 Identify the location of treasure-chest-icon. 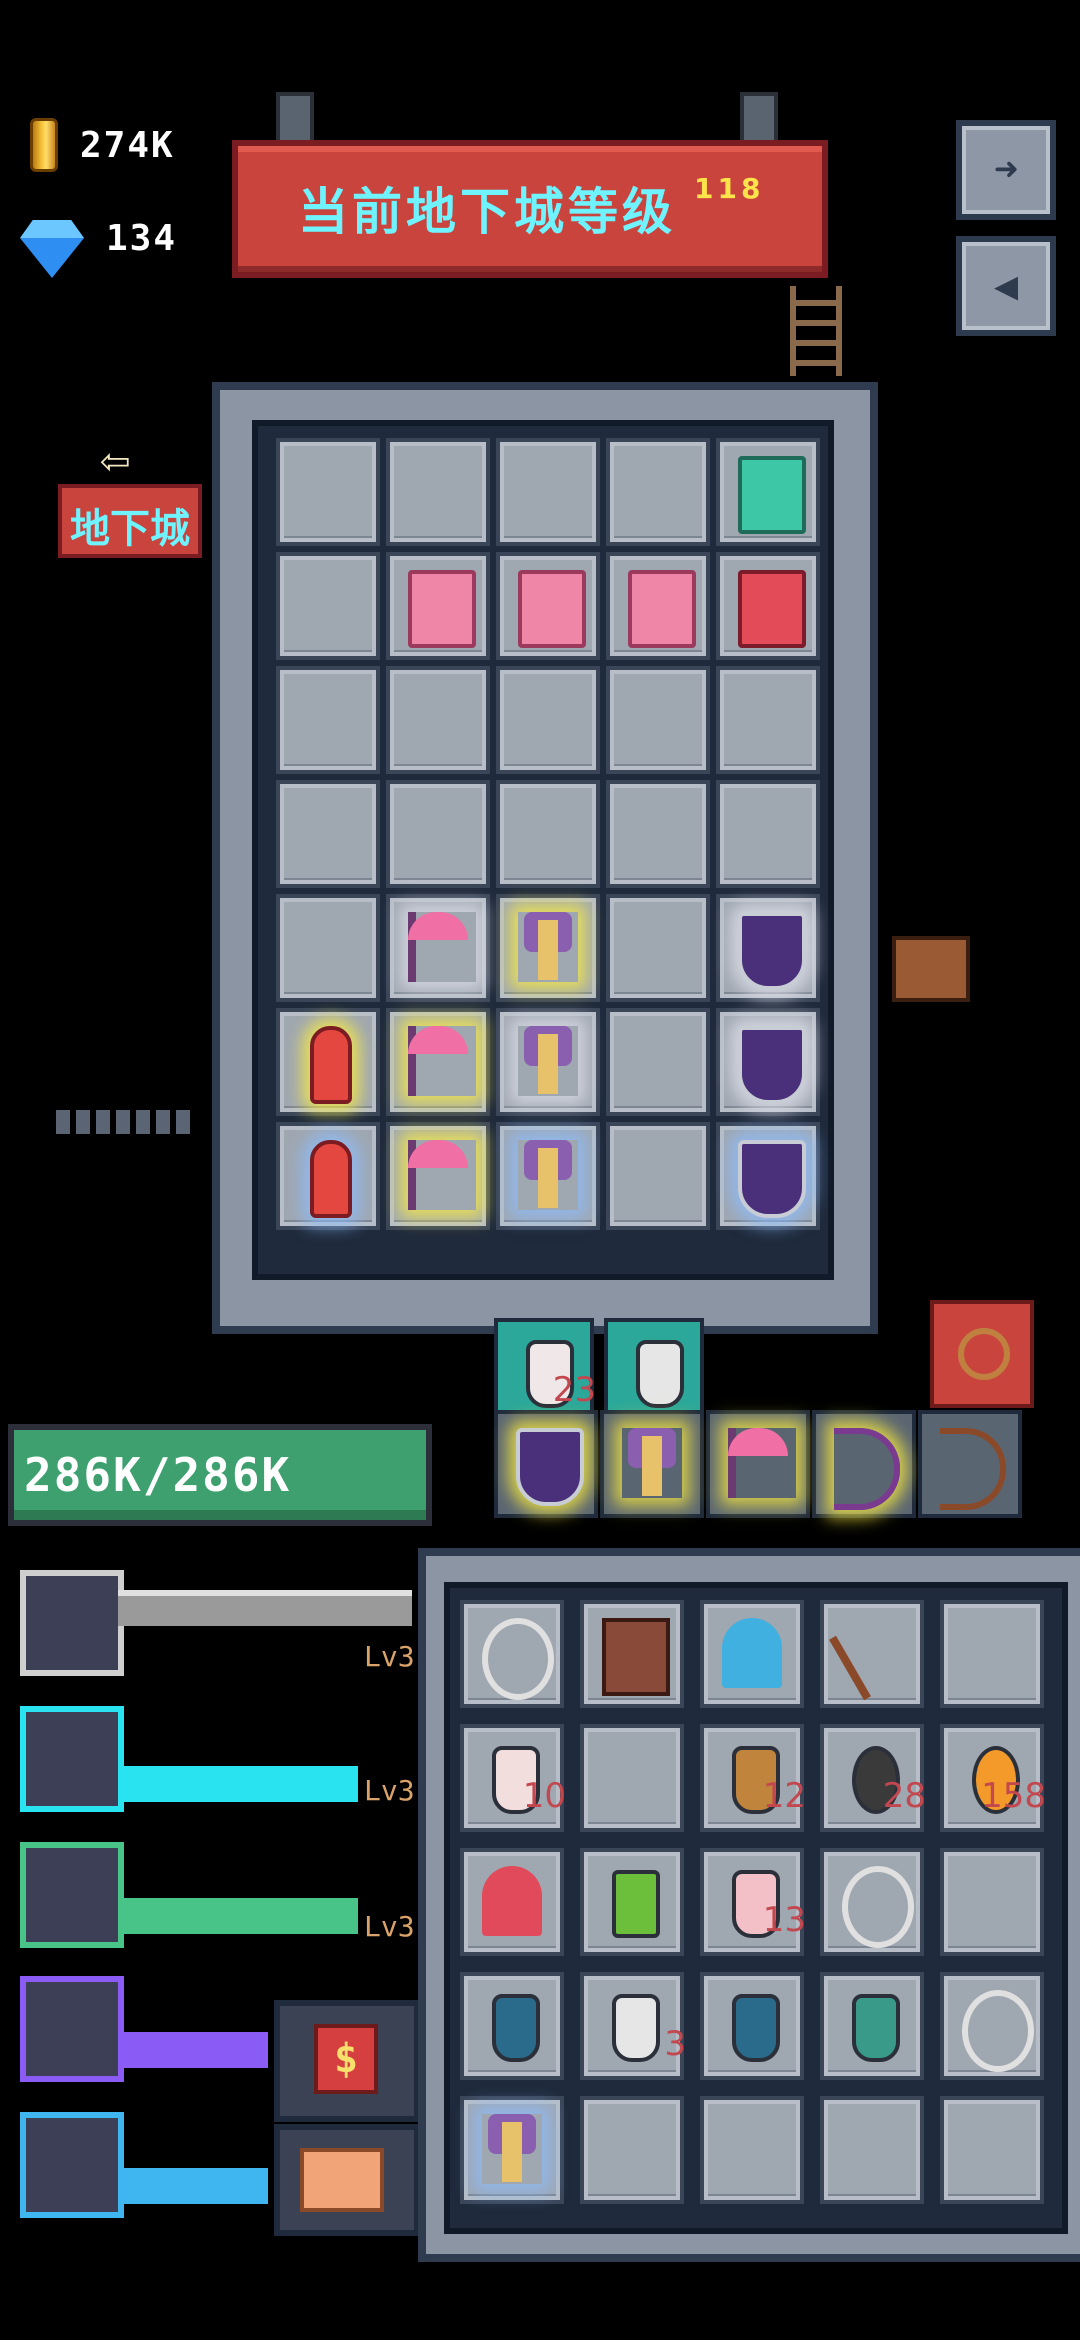
(931, 969).